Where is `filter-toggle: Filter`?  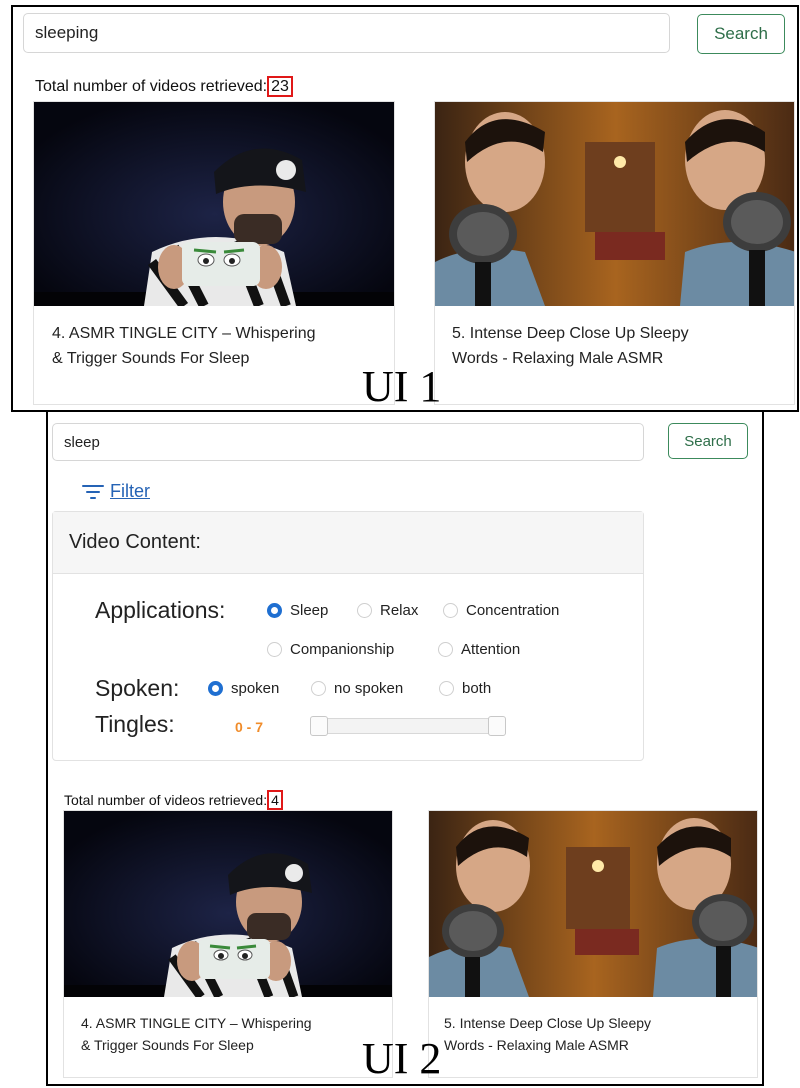
filter-toggle: Filter is located at coordinates (116, 491).